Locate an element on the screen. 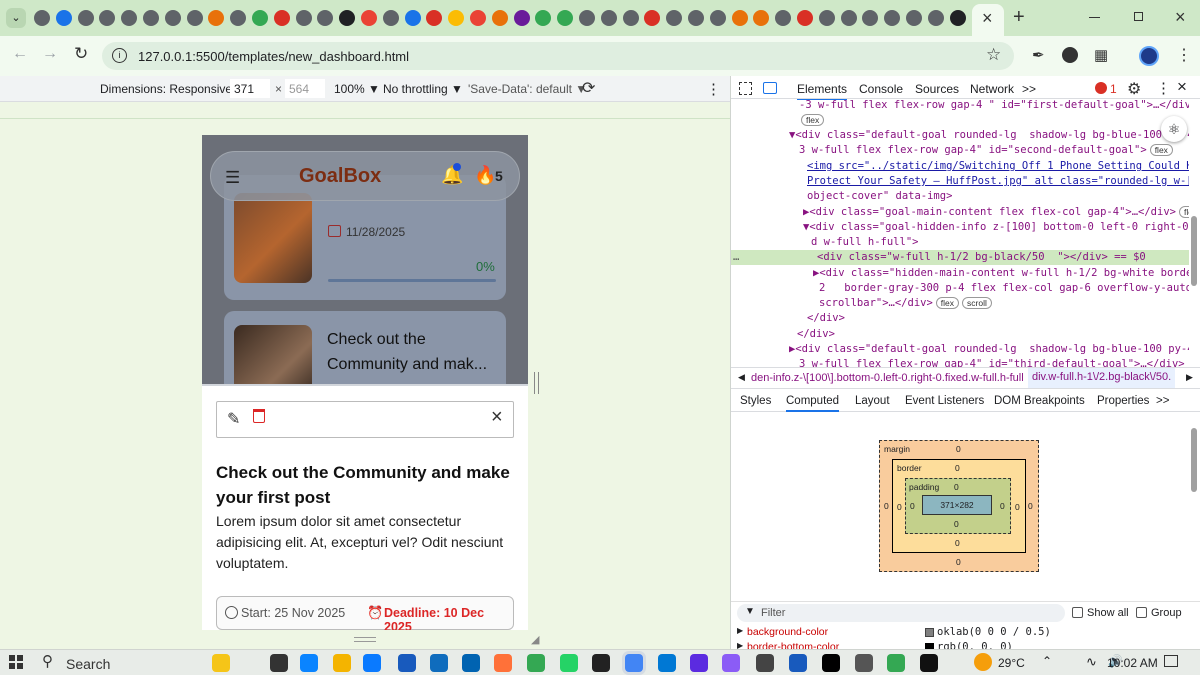 Image resolution: width=1200 pixels, height=675 pixels. active-tab: × is located at coordinates (988, 20).